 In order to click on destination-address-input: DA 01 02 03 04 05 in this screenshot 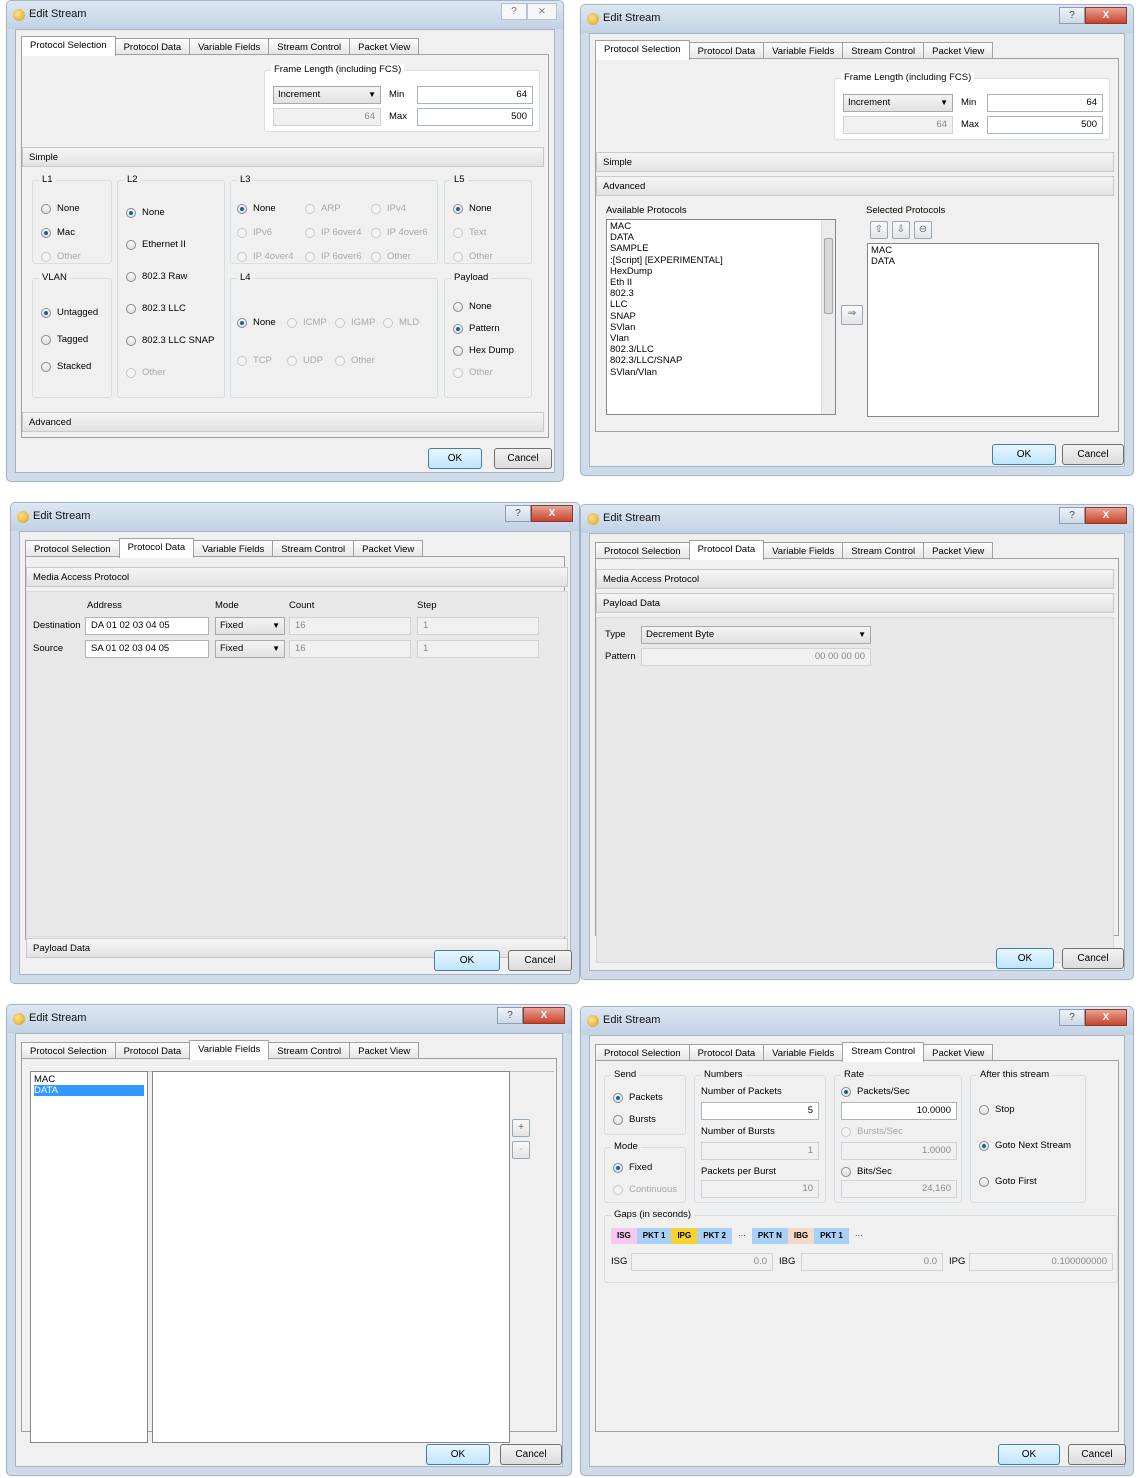, I will do `click(147, 626)`.